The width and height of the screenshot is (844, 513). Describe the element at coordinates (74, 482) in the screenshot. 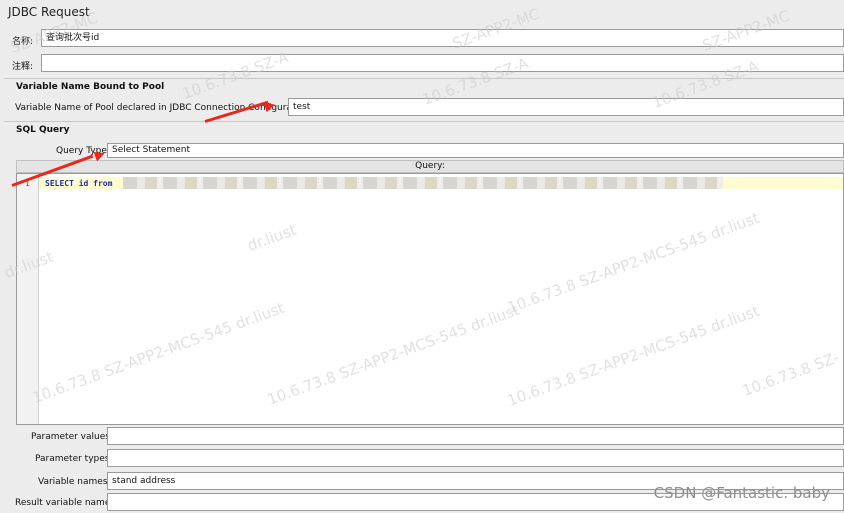

I see `variable-names-label: Variable names:` at that location.